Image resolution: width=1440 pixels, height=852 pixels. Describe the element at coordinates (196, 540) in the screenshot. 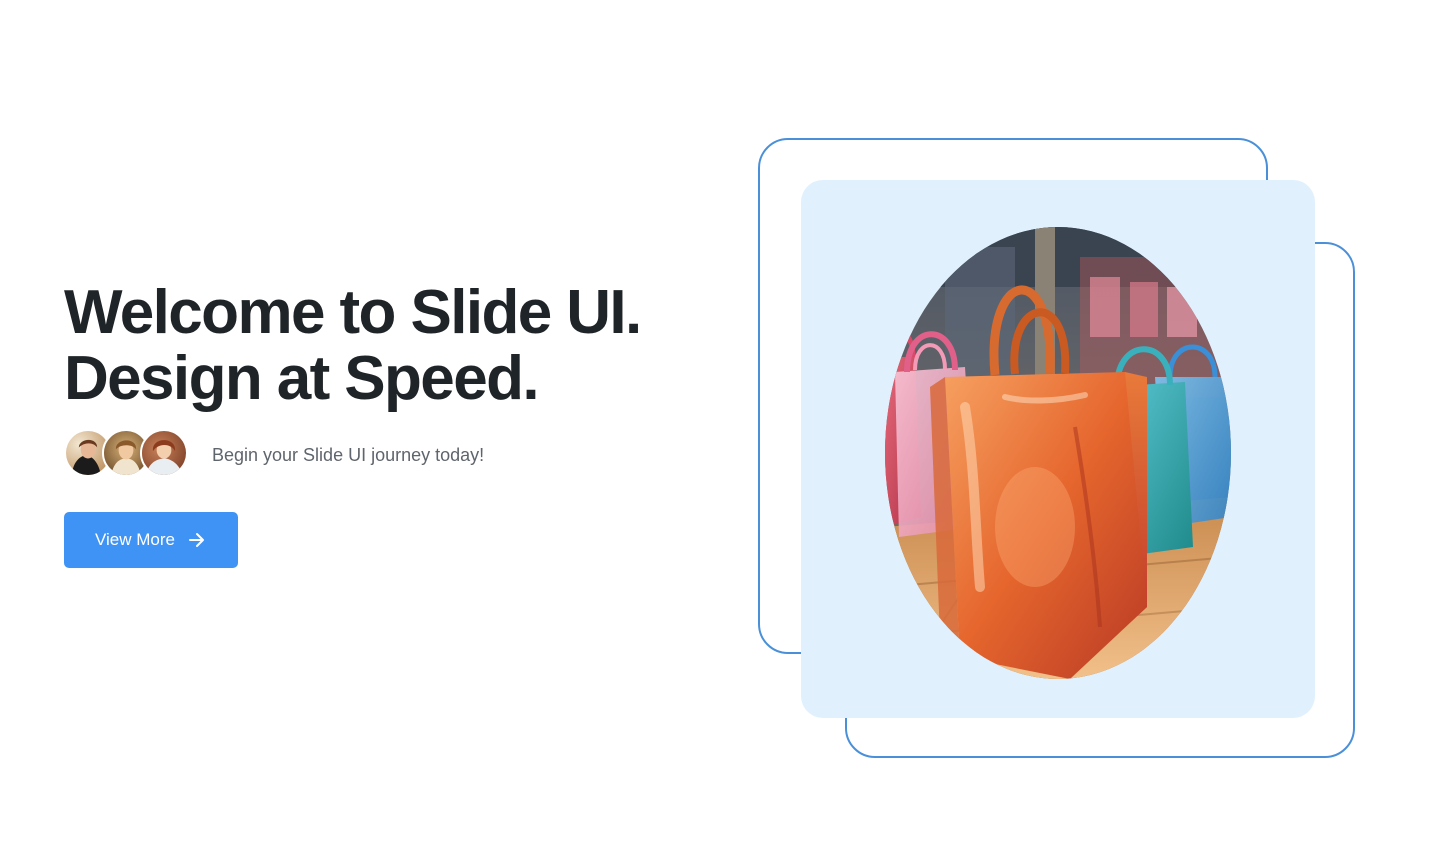

I see `arrow-right-icon` at that location.